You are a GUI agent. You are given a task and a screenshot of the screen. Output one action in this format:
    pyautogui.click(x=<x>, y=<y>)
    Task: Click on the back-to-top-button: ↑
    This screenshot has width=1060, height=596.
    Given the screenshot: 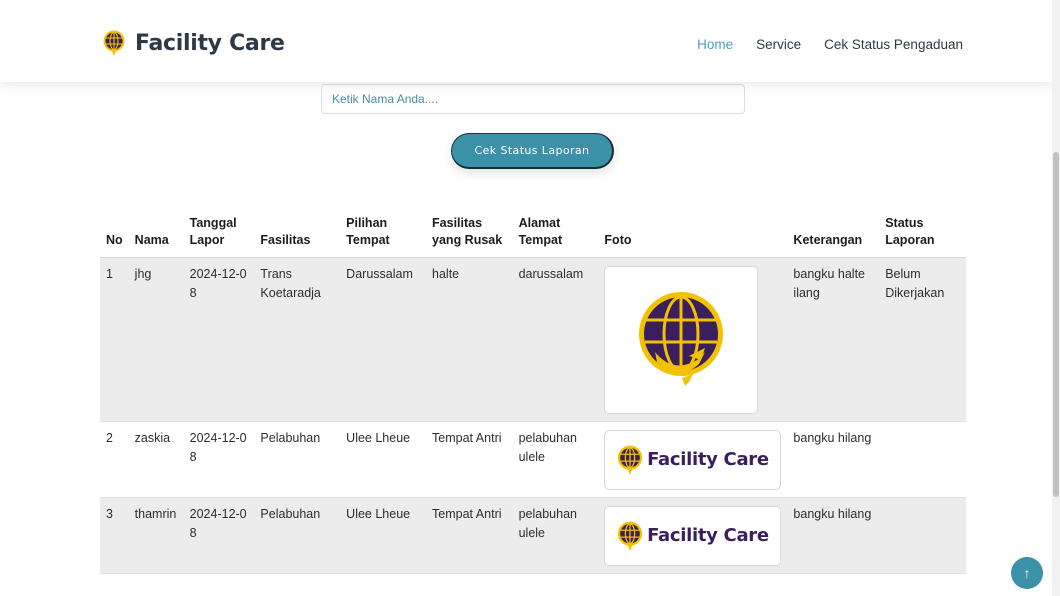 What is the action you would take?
    pyautogui.click(x=1027, y=573)
    